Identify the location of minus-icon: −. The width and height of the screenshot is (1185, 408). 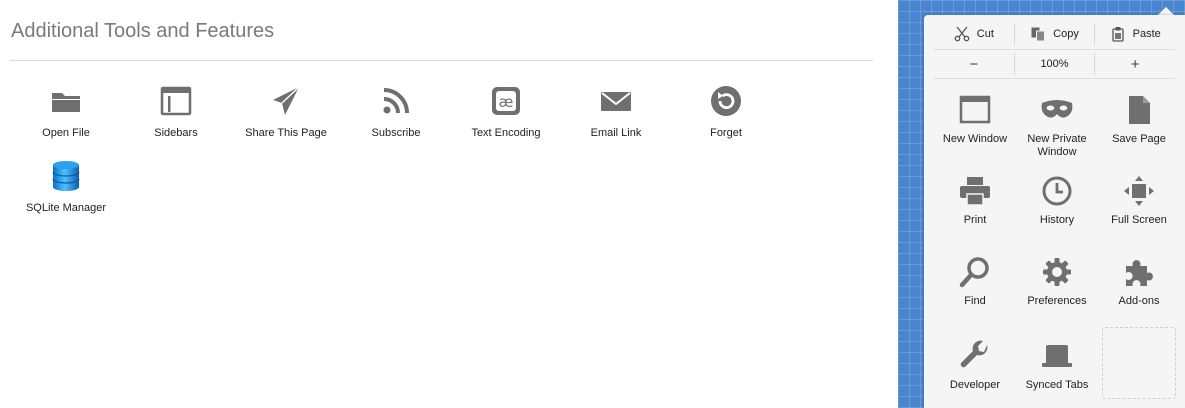
(974, 64).